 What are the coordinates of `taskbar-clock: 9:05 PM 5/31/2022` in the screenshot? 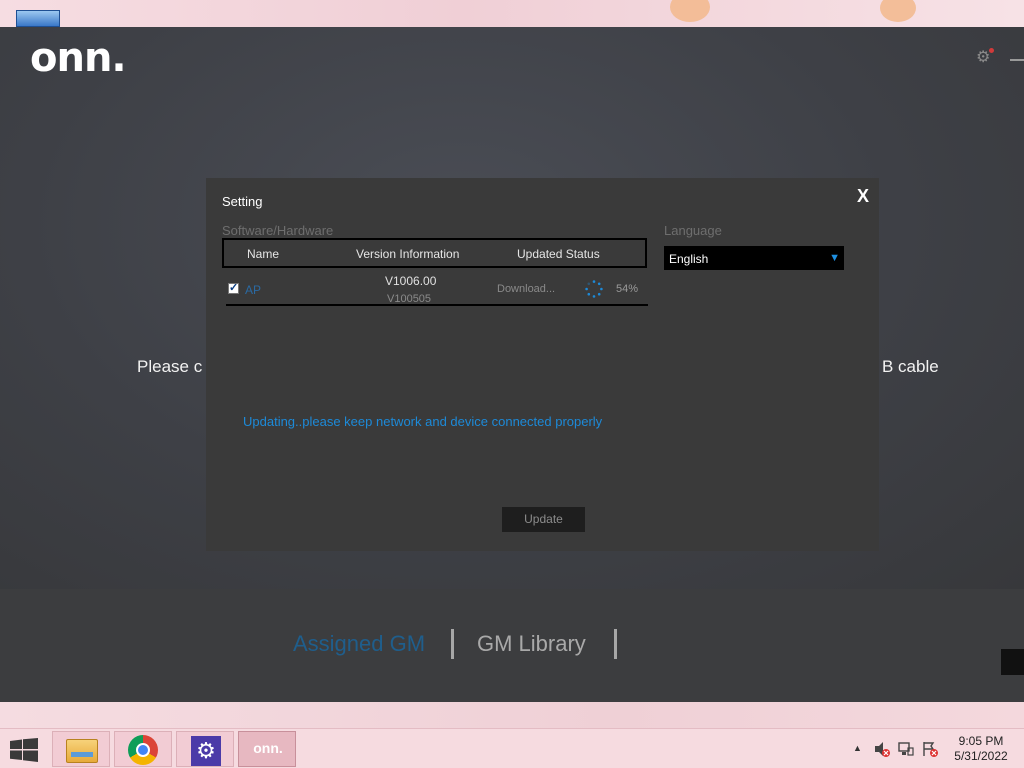 It's located at (981, 749).